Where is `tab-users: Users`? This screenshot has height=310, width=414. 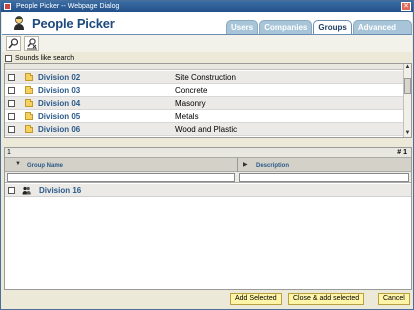 tab-users: Users is located at coordinates (242, 27).